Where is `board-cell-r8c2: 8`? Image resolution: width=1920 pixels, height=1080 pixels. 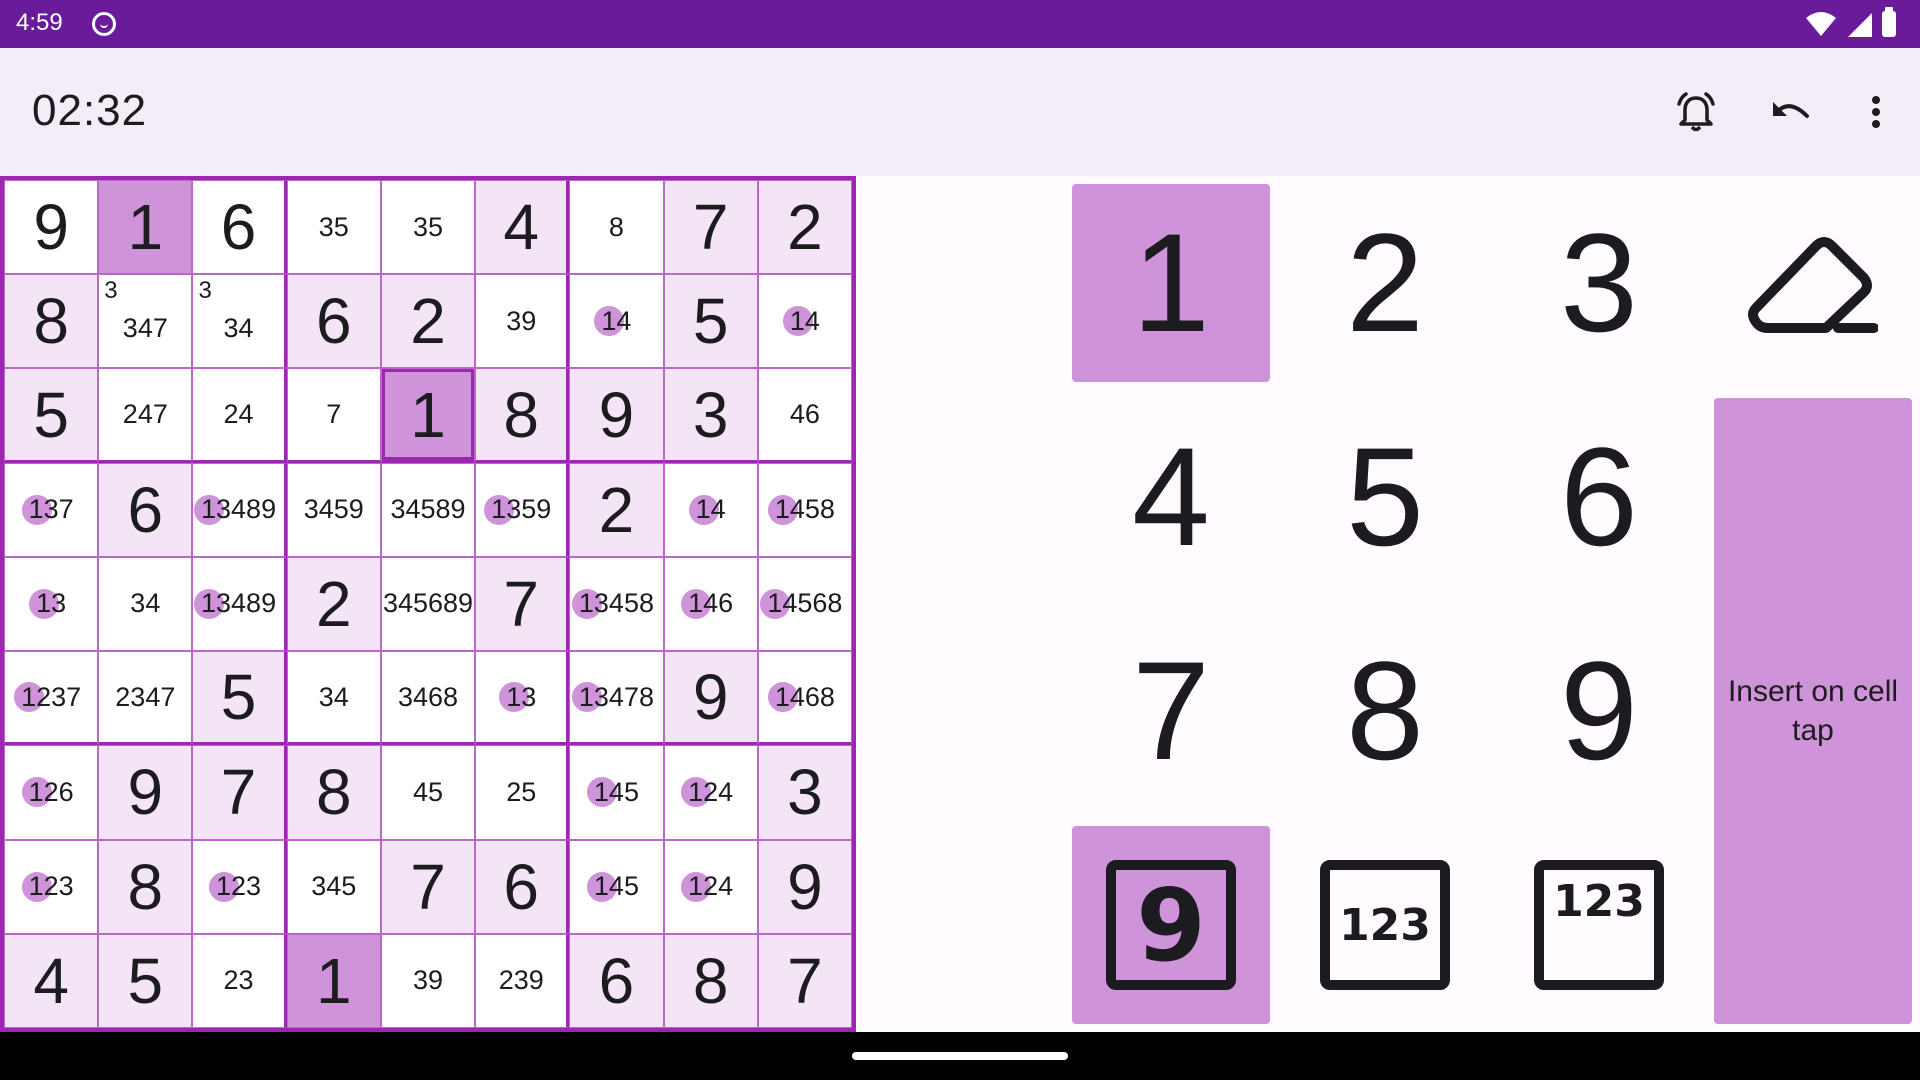 board-cell-r8c2: 8 is located at coordinates (145, 886).